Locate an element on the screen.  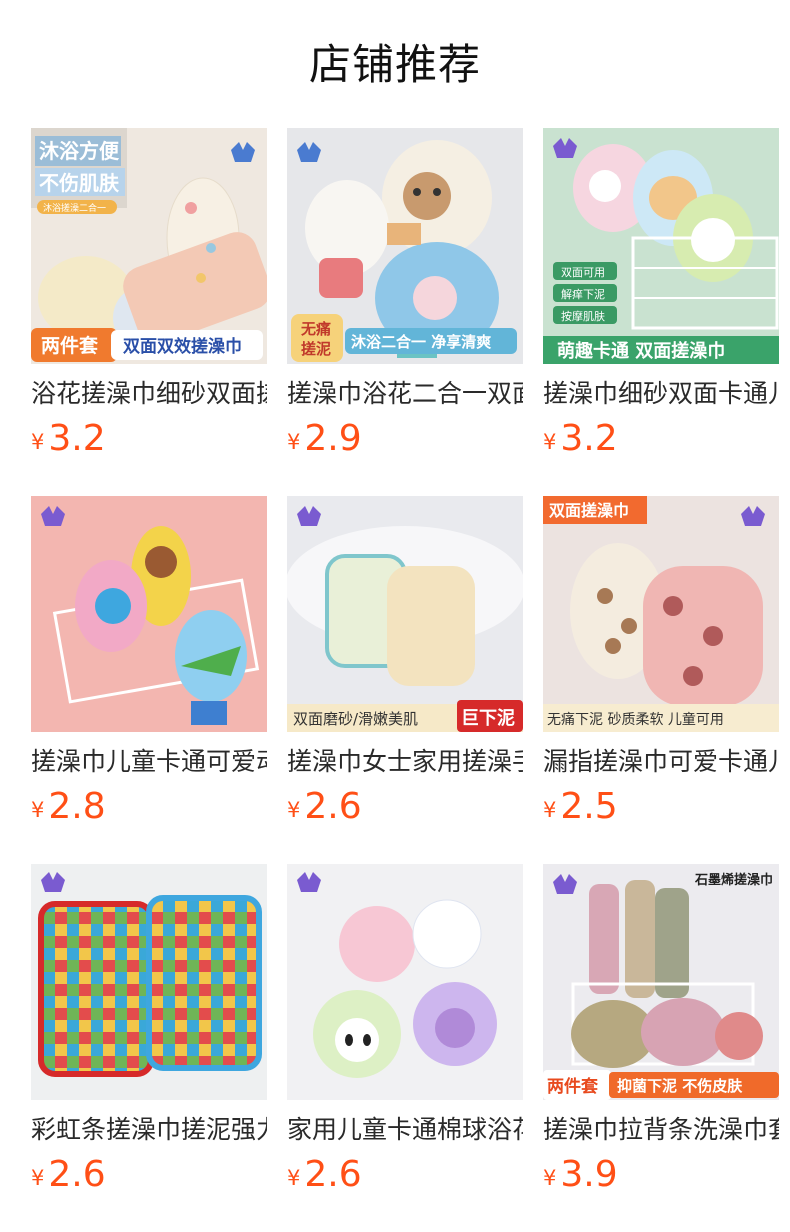
image-caption: 双面可用 is located at coordinates (583, 272).